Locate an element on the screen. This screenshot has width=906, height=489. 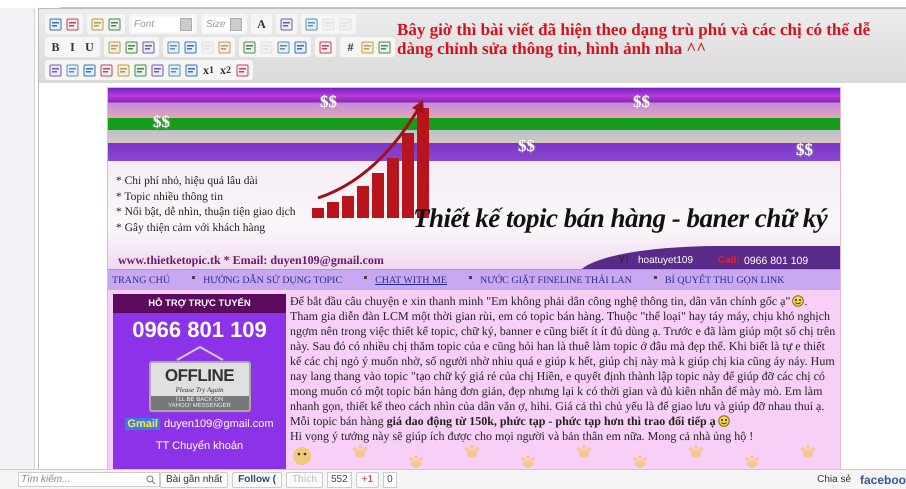
panel-header: HỖ TRỢ TRỰC TUYẾN is located at coordinates (199, 303).